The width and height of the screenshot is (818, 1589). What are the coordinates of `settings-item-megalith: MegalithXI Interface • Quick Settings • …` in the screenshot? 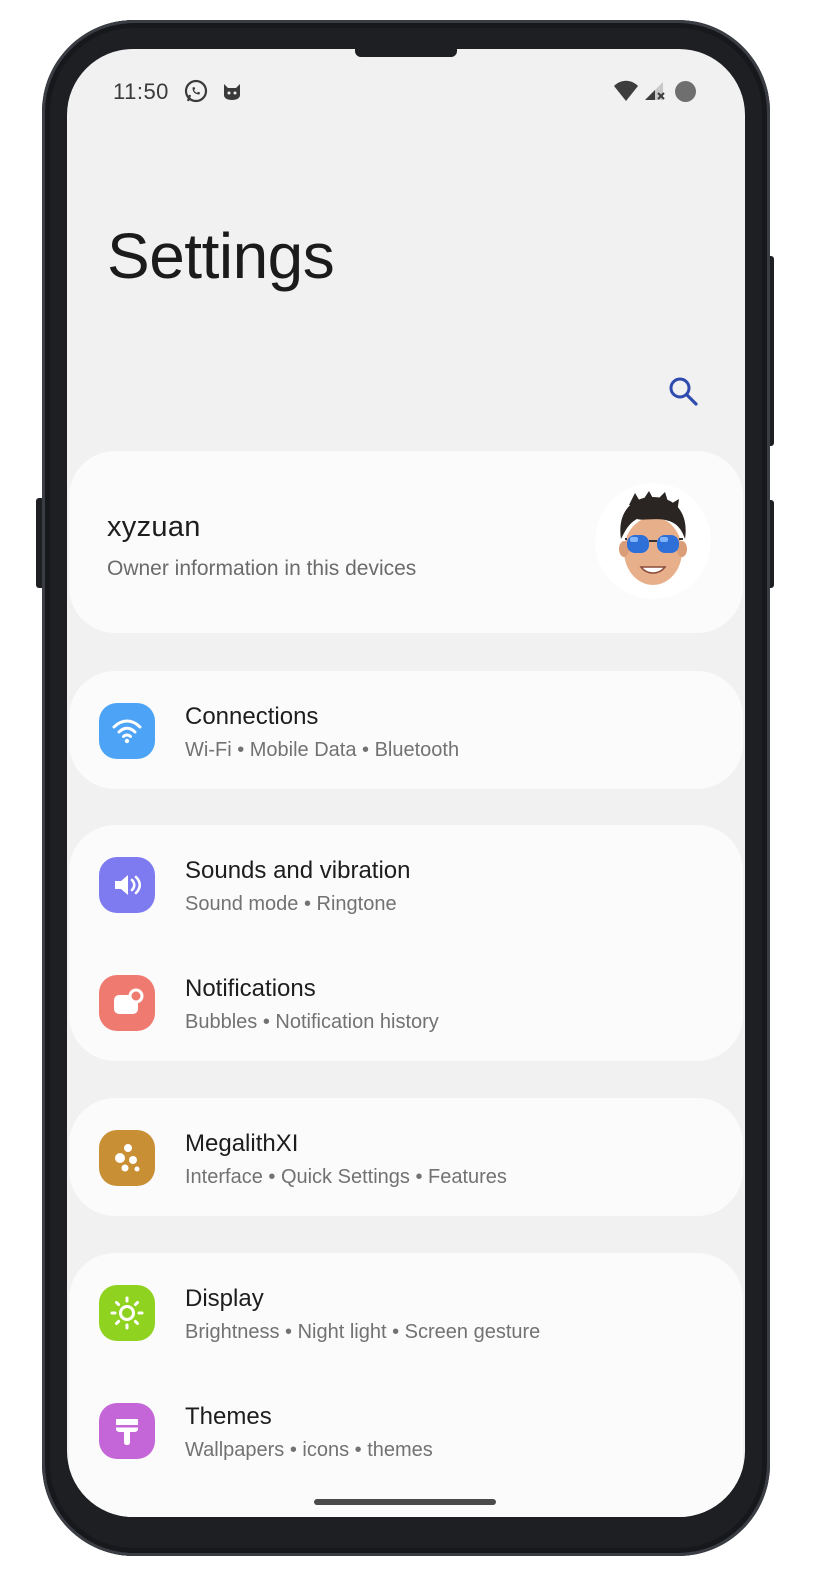 It's located at (406, 1157).